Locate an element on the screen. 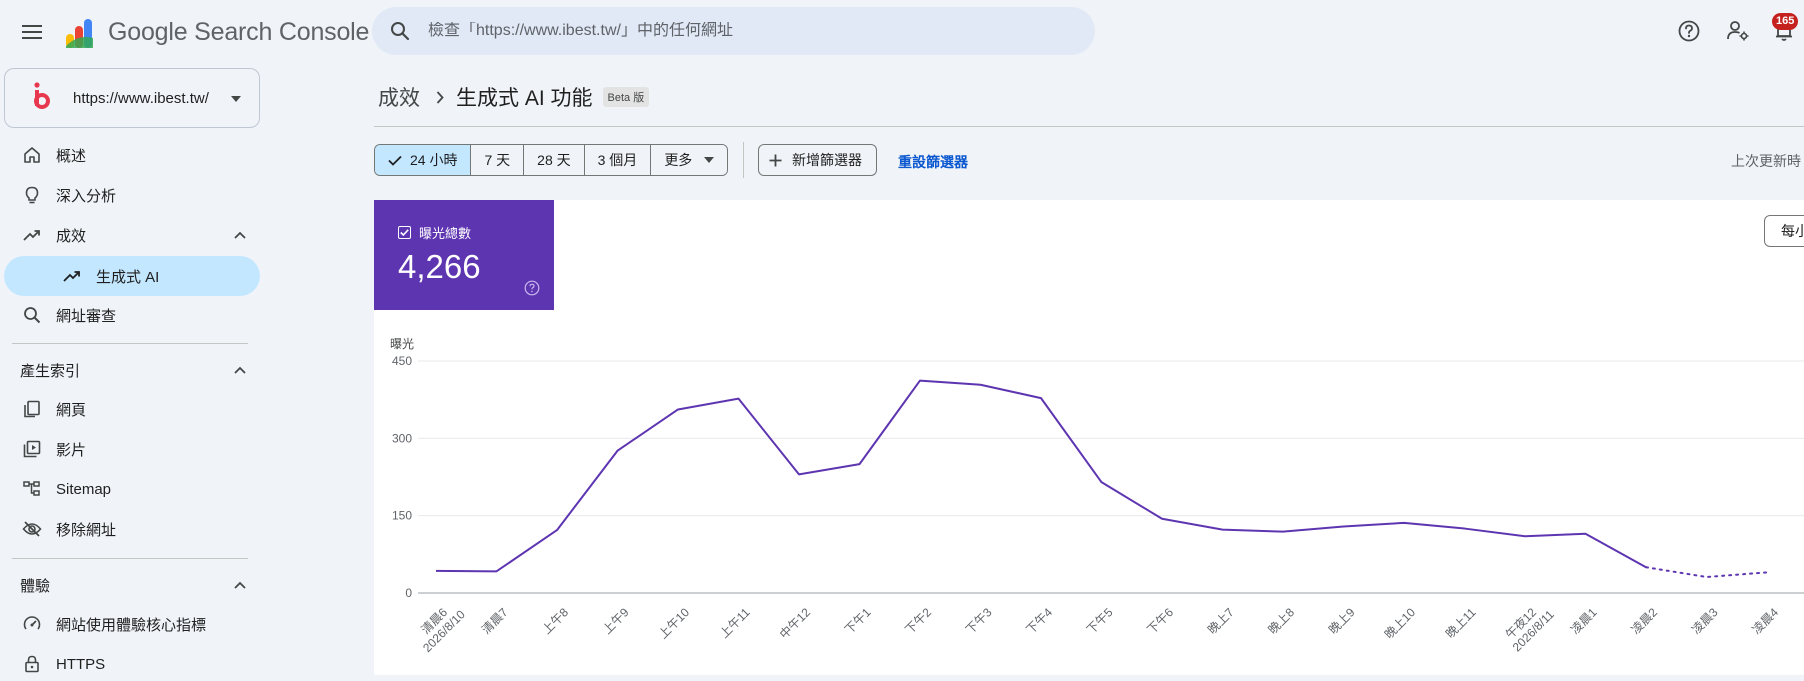 The width and height of the screenshot is (1804, 681). sidebar-item-videos: 影片 is located at coordinates (132, 449).